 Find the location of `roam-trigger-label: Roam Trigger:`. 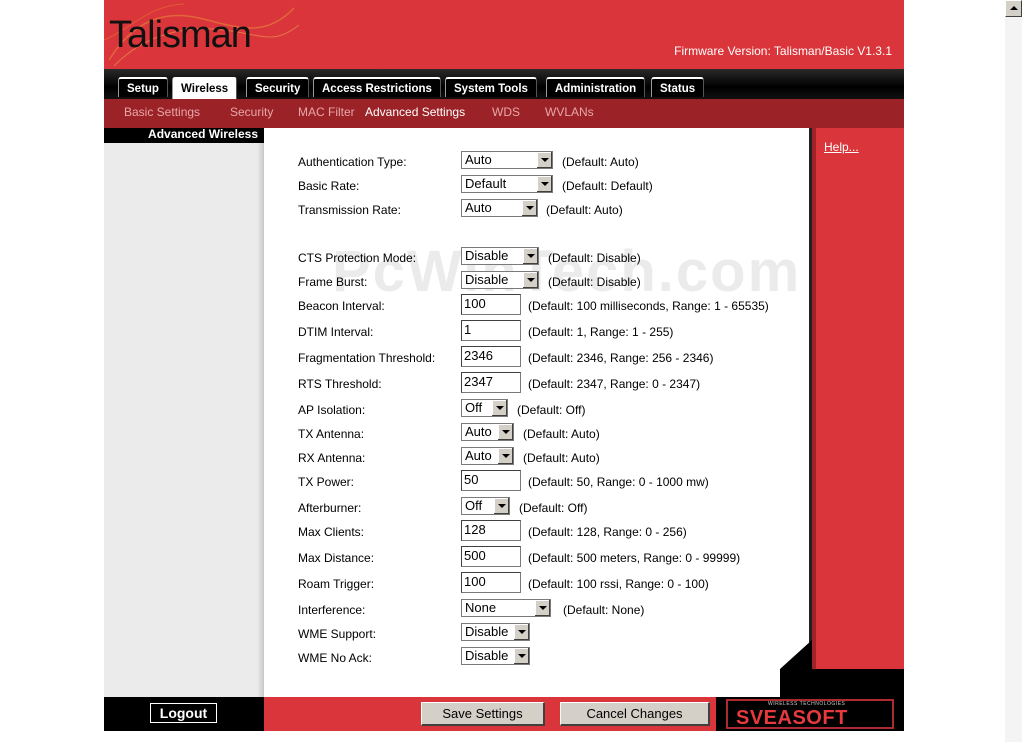

roam-trigger-label: Roam Trigger: is located at coordinates (336, 584).